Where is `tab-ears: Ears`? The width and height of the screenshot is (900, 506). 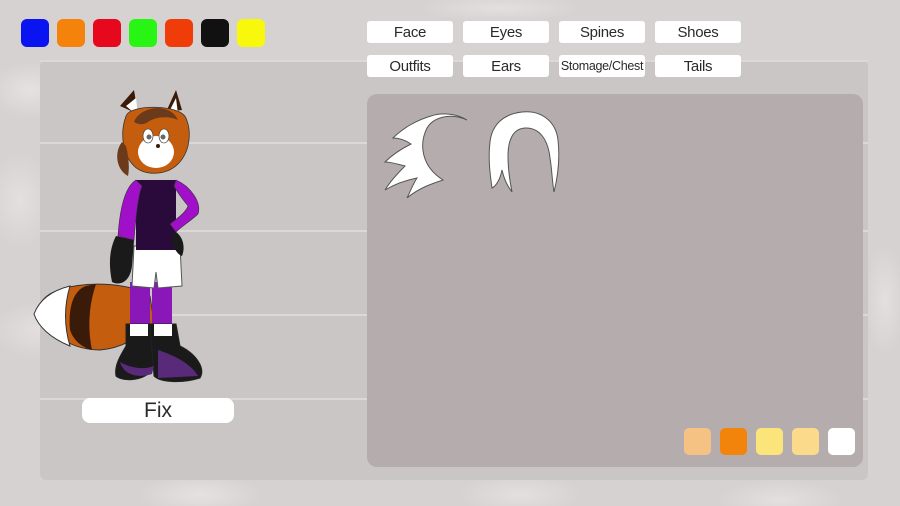
tab-ears: Ears is located at coordinates (506, 66).